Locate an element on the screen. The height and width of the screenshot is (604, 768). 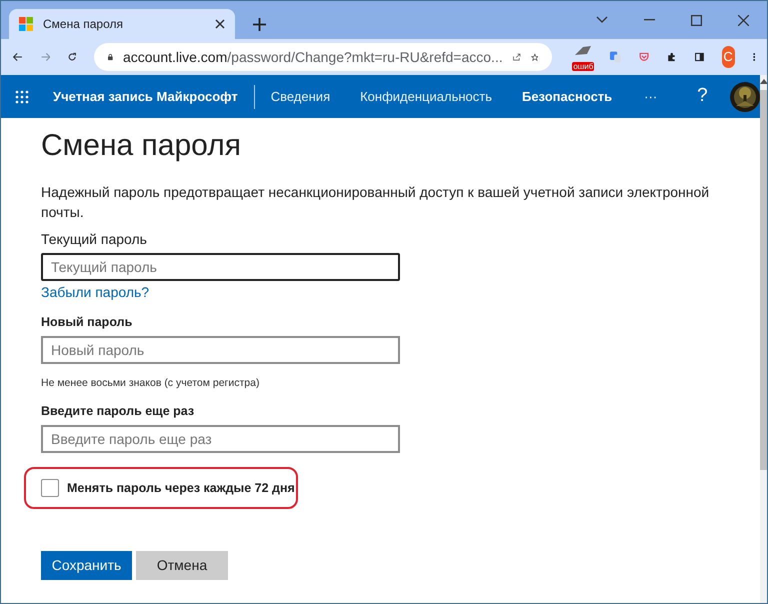
windows-logo-icon is located at coordinates (26, 24).